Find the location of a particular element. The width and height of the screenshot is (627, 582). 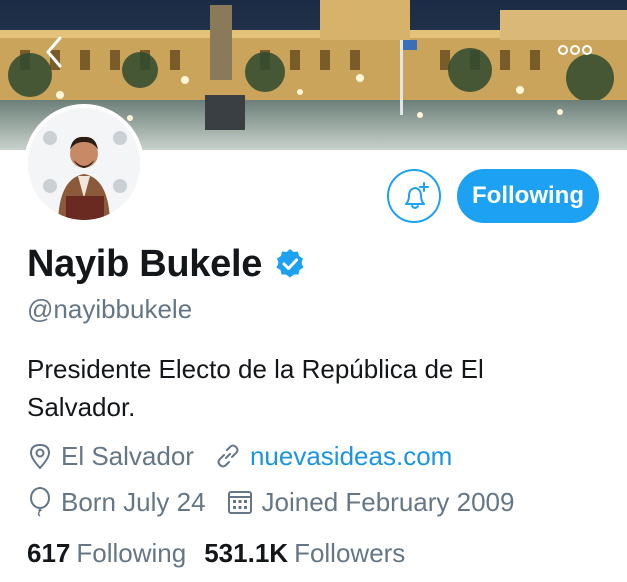

bell-plus-icon is located at coordinates (417, 195).